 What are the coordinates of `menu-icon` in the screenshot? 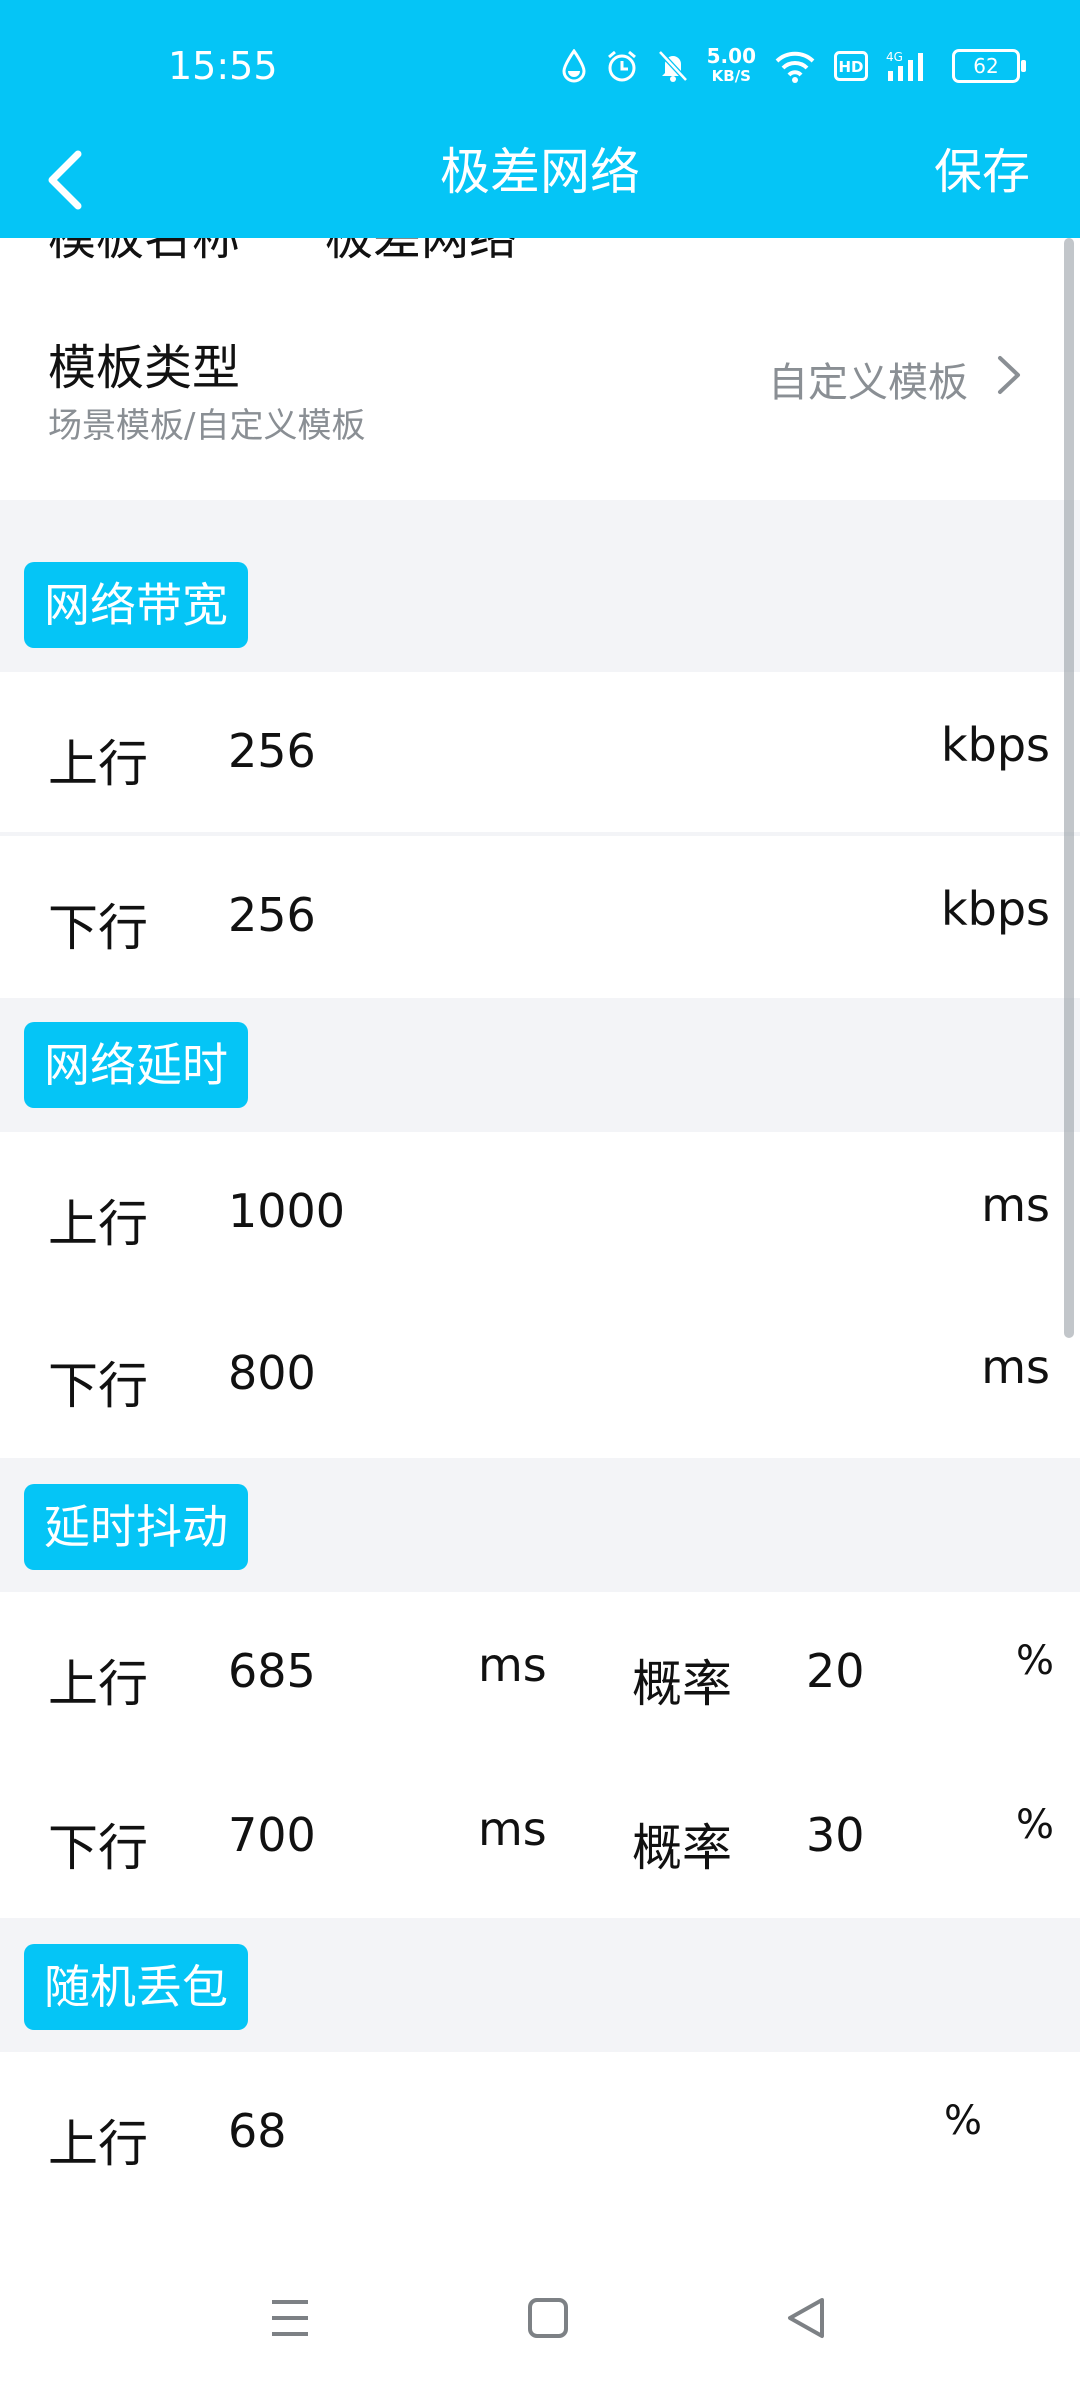 It's located at (290, 2318).